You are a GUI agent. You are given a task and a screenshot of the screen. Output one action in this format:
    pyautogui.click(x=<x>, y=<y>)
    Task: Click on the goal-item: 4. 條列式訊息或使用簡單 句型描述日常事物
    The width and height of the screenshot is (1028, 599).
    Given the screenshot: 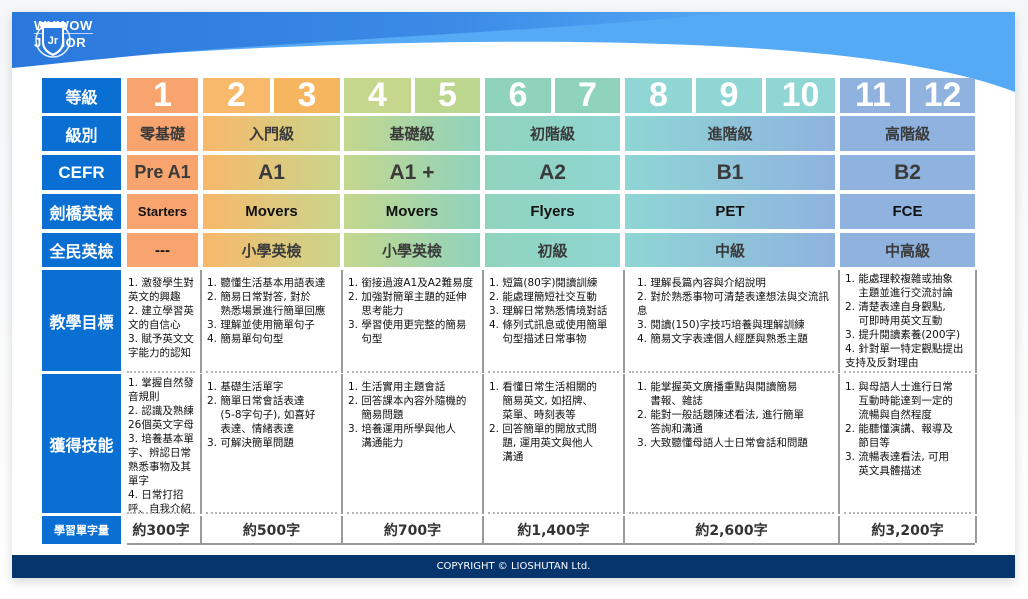 What is the action you would take?
    pyautogui.click(x=548, y=332)
    